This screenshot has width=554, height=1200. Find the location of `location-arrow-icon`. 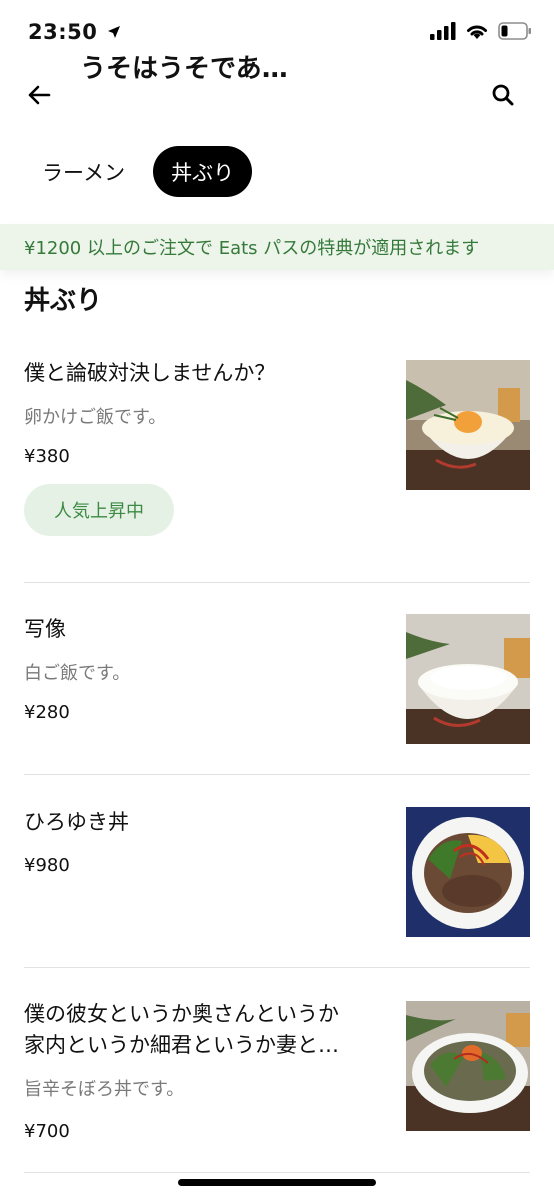

location-arrow-icon is located at coordinates (114, 32).